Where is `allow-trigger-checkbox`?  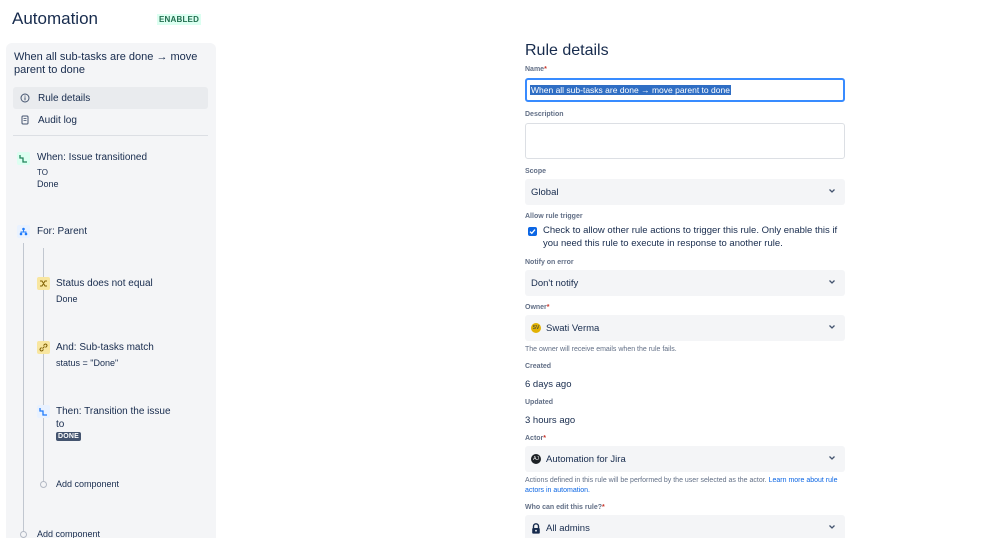 allow-trigger-checkbox is located at coordinates (532, 231).